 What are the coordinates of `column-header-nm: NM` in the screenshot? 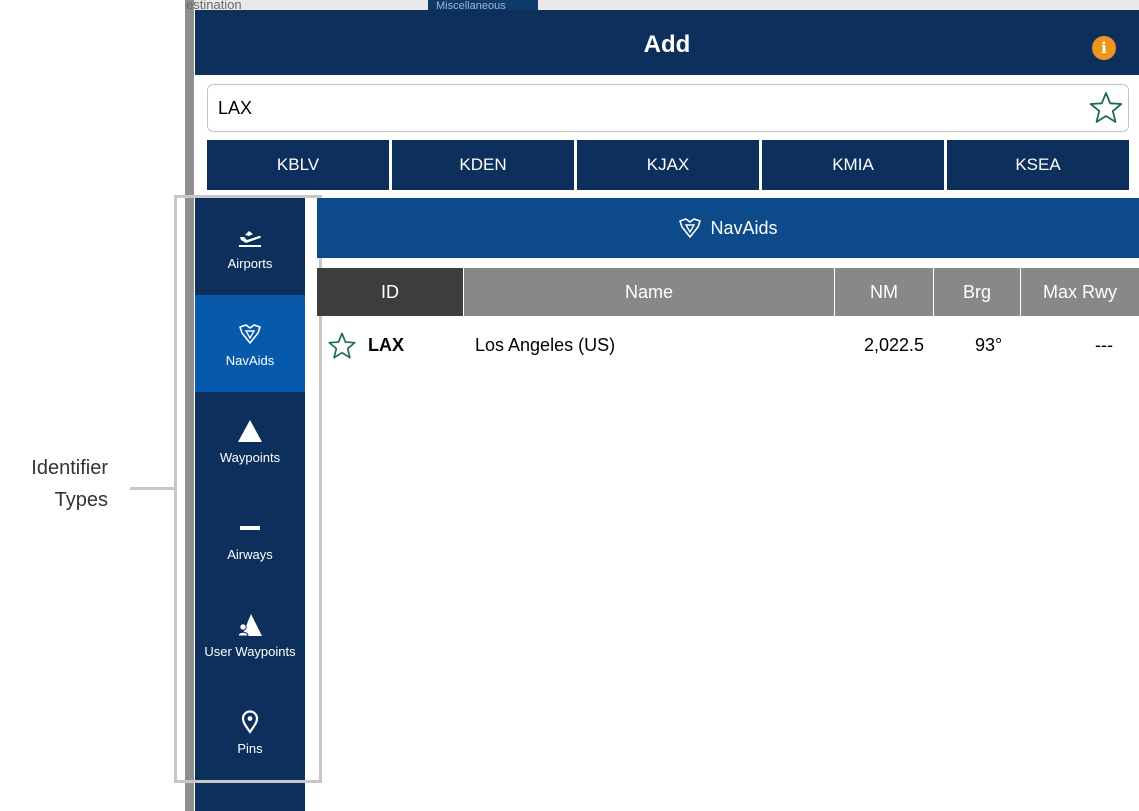 It's located at (884, 292).